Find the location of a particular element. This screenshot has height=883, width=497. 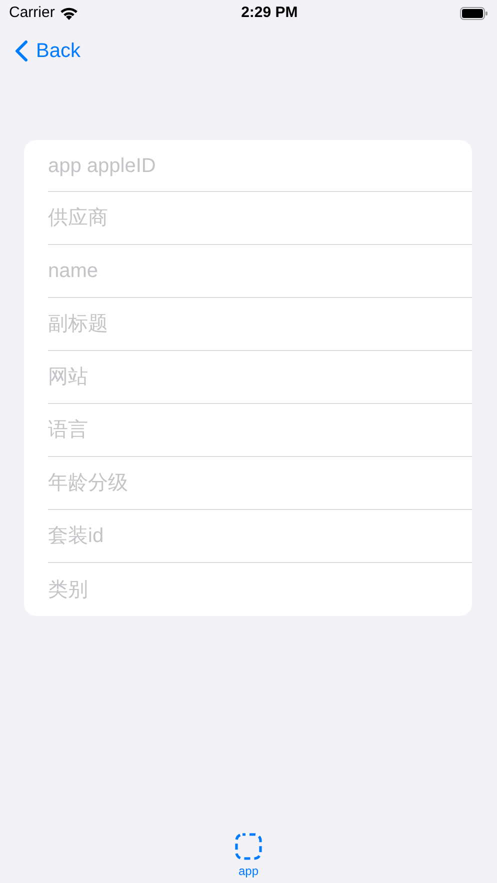

text-field: 套装id is located at coordinates (260, 536).